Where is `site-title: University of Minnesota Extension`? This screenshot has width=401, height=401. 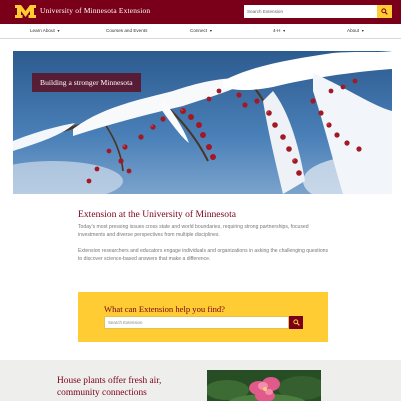 site-title: University of Minnesota Extension is located at coordinates (95, 10).